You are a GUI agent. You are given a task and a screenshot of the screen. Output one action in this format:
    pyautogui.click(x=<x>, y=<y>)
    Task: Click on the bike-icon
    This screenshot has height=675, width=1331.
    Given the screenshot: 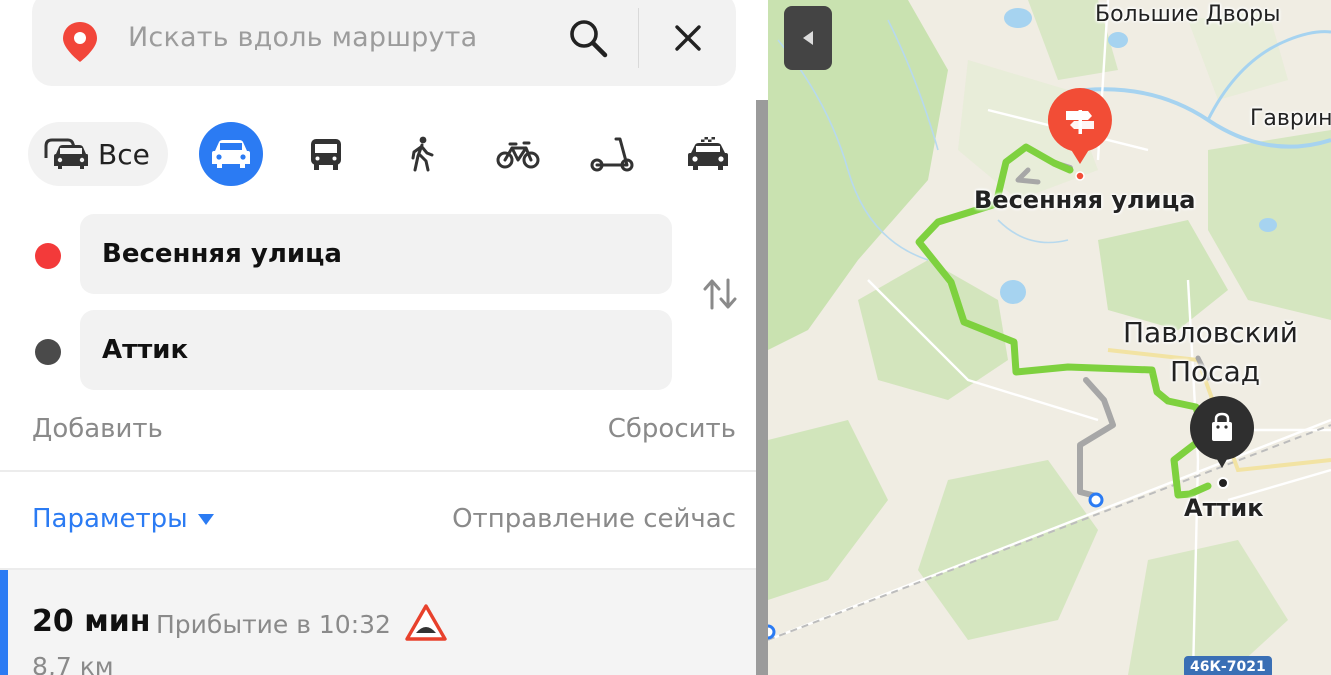 What is the action you would take?
    pyautogui.click(x=518, y=155)
    